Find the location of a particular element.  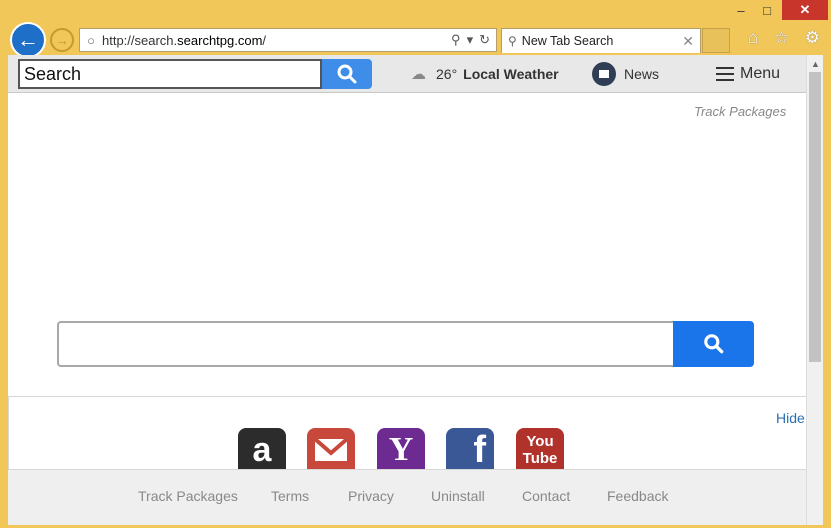

amazon-icon: a is located at coordinates (262, 449).